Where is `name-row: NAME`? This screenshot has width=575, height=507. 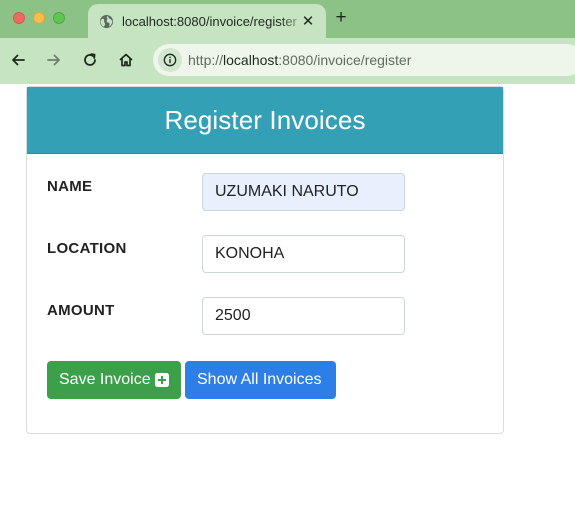
name-row: NAME is located at coordinates (267, 192).